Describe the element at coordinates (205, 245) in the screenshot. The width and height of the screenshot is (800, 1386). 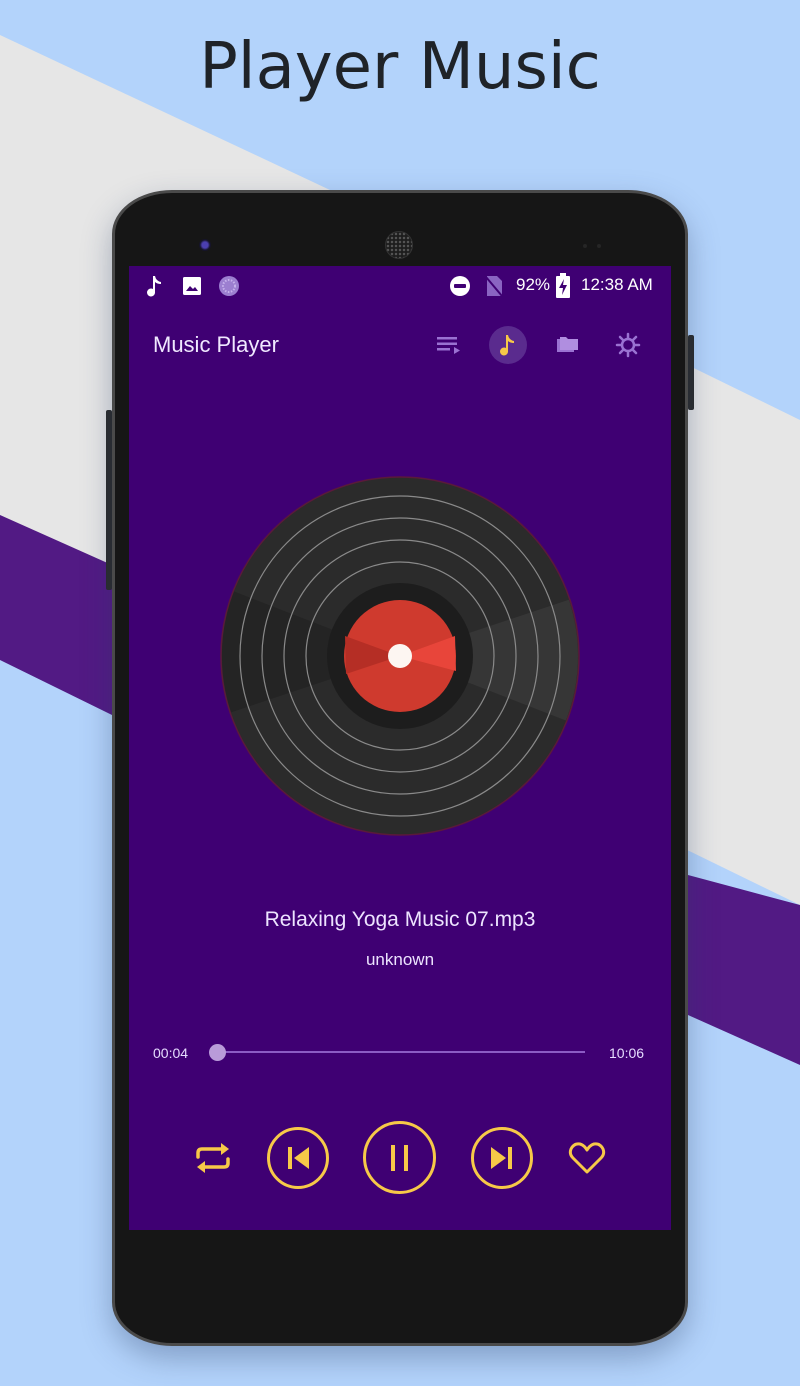
I see `front-camera` at that location.